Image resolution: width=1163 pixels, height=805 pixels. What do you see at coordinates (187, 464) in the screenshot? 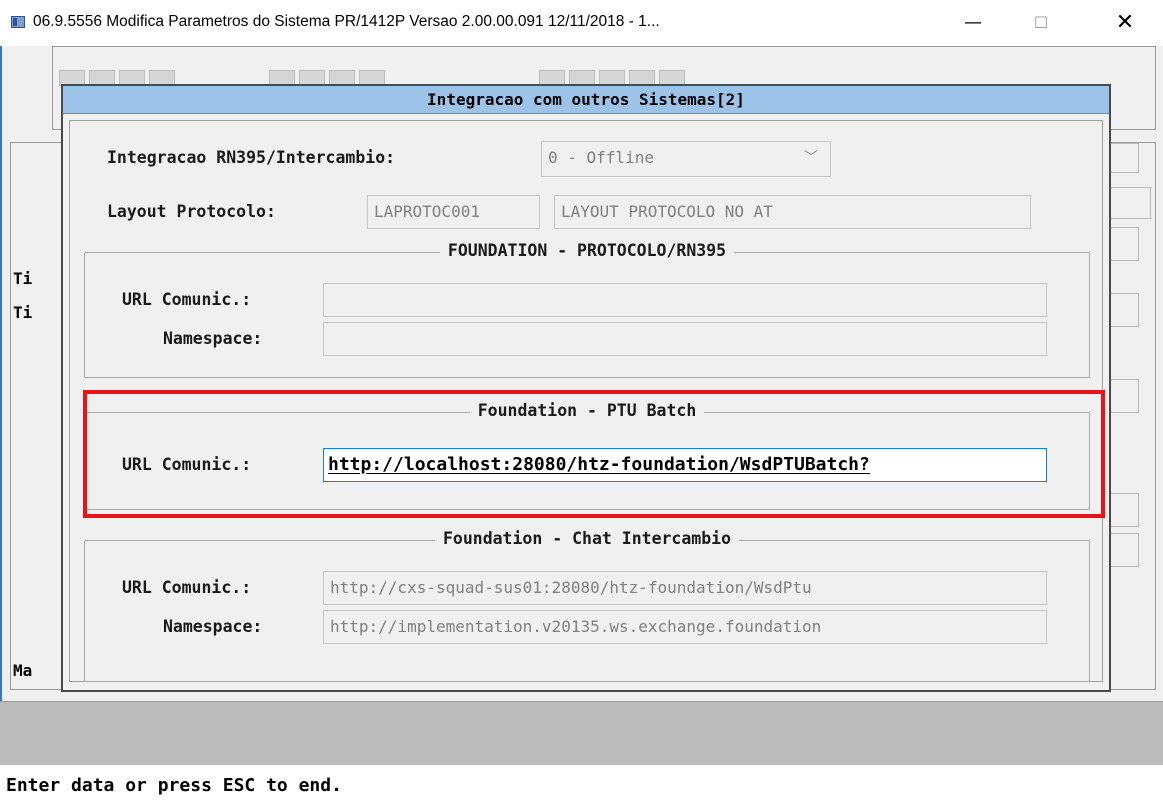
I see `ptu-url-label: URL Comunic.:` at bounding box center [187, 464].